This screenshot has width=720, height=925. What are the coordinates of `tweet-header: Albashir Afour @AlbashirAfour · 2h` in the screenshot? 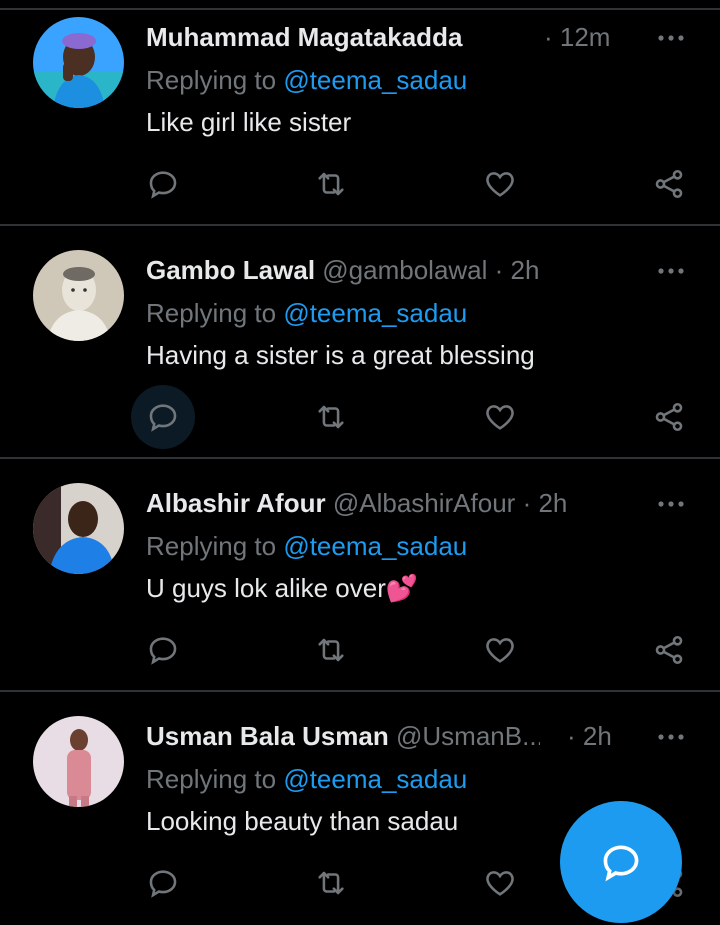 It's located at (378, 506).